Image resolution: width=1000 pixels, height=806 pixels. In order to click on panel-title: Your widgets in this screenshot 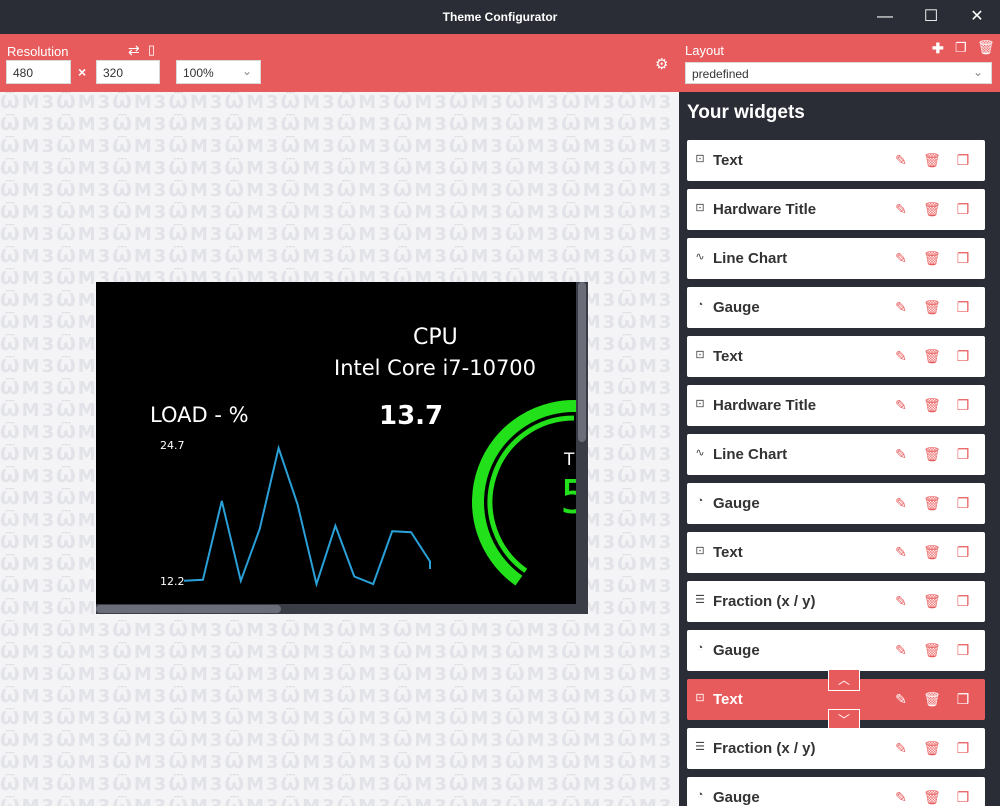, I will do `click(746, 112)`.